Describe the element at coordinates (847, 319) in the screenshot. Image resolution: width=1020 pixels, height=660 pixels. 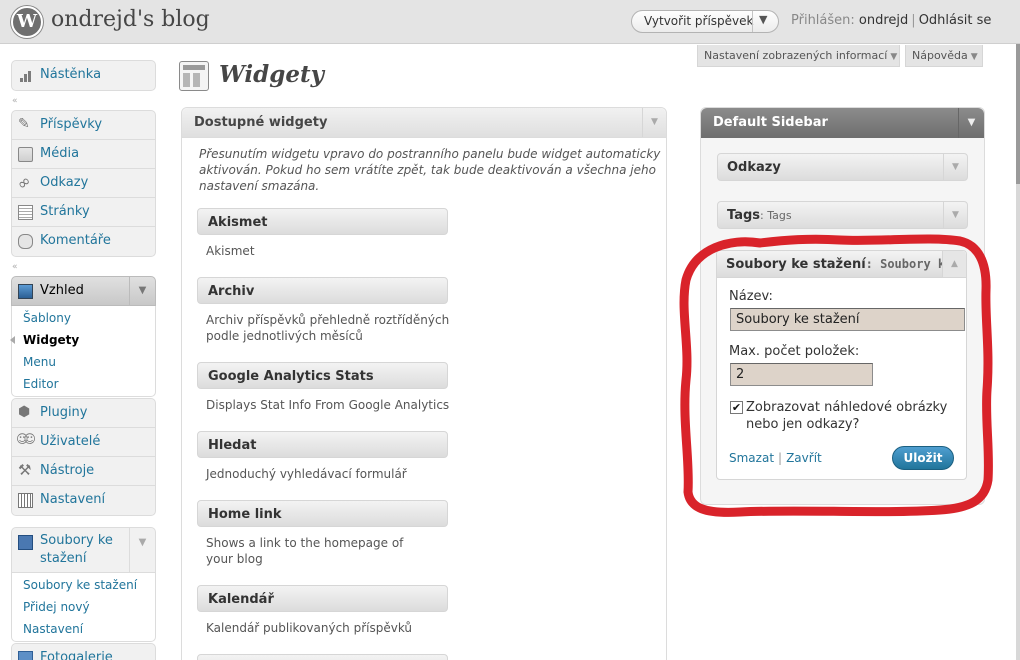
I see `name-input` at that location.